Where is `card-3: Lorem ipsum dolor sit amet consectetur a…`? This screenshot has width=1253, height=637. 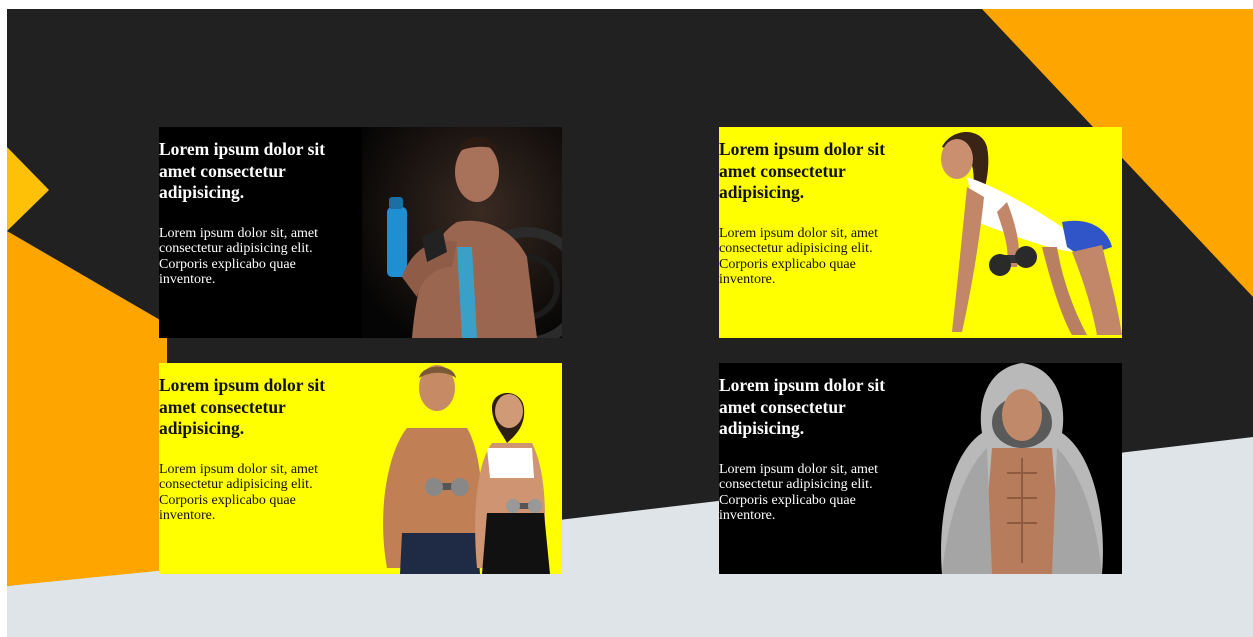
card-3: Lorem ipsum dolor sit amet consectetur a… is located at coordinates (360, 468).